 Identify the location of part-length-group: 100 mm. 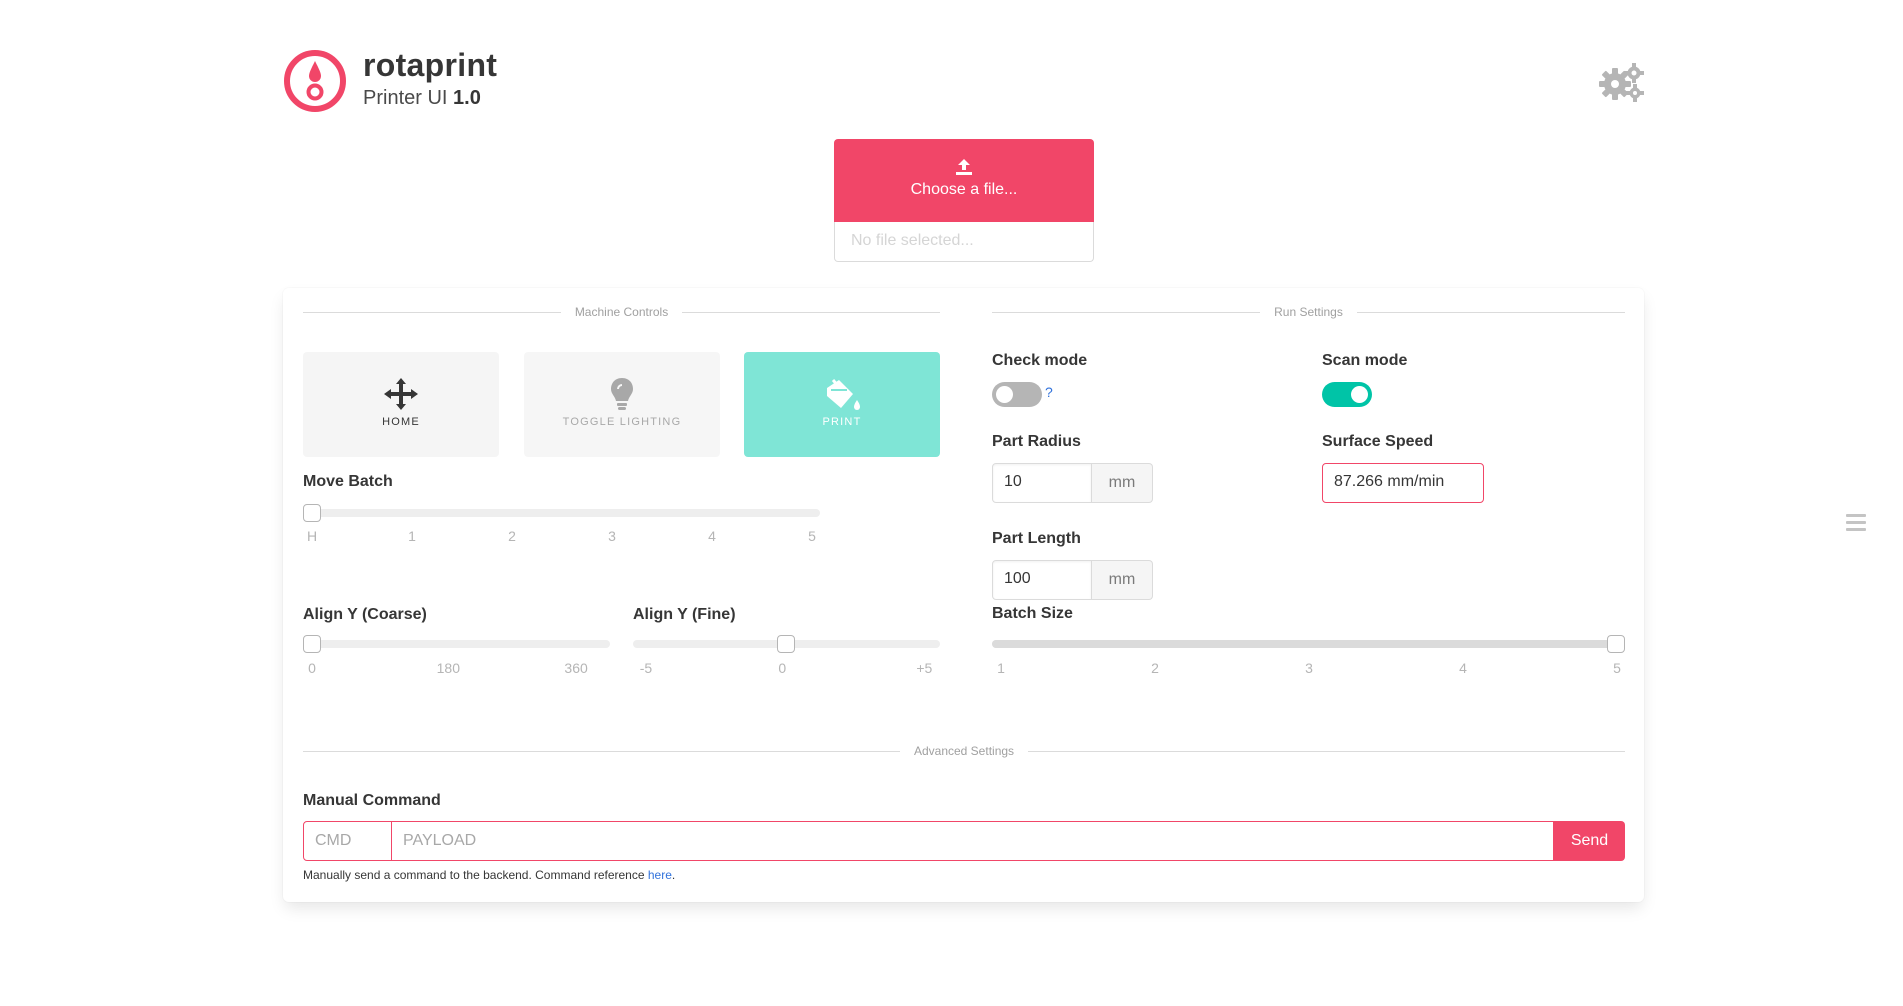
(1072, 580).